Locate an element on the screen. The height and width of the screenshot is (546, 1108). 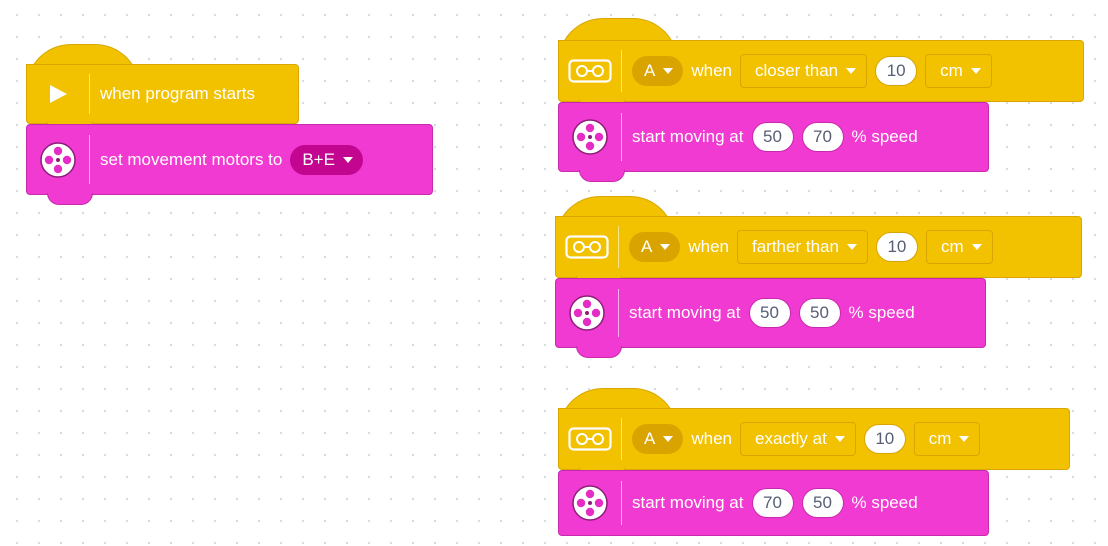
speed-left-value: 70 is located at coordinates (772, 502).